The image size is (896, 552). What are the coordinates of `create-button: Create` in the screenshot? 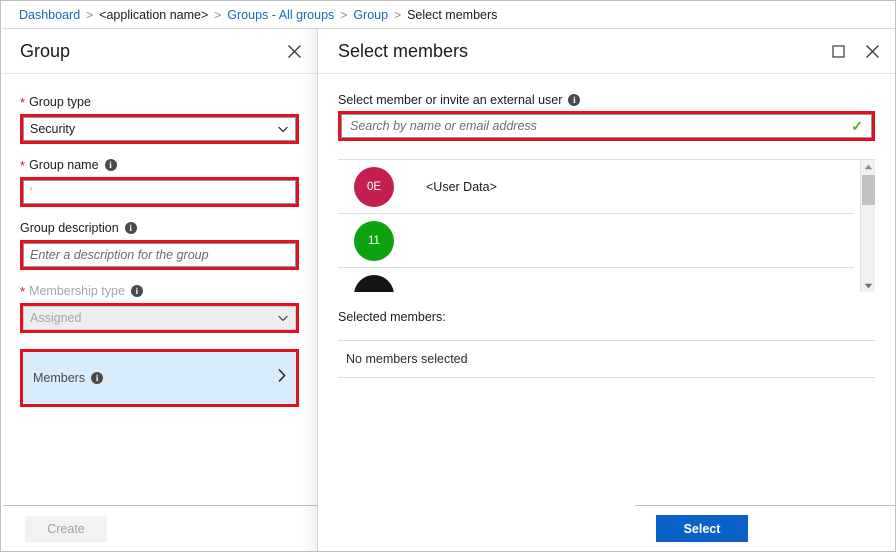 It's located at (66, 528).